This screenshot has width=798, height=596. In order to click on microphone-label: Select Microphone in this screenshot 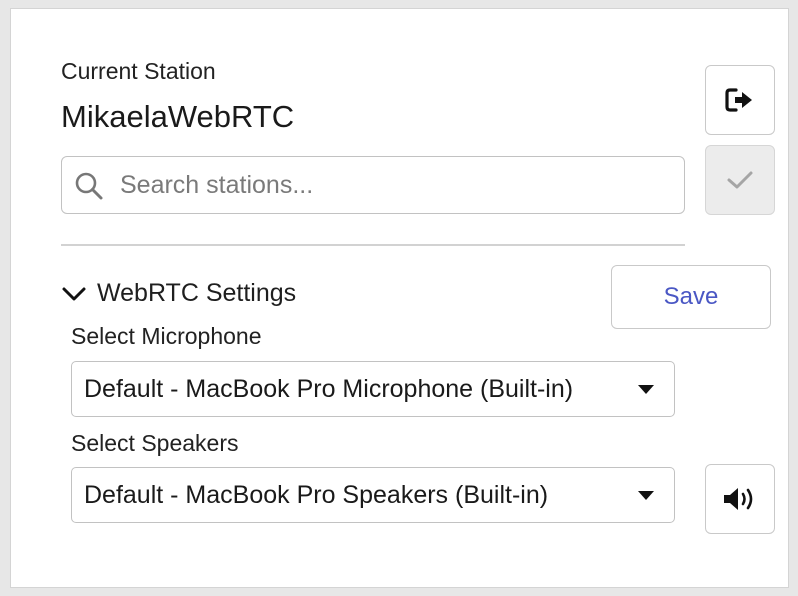, I will do `click(166, 336)`.